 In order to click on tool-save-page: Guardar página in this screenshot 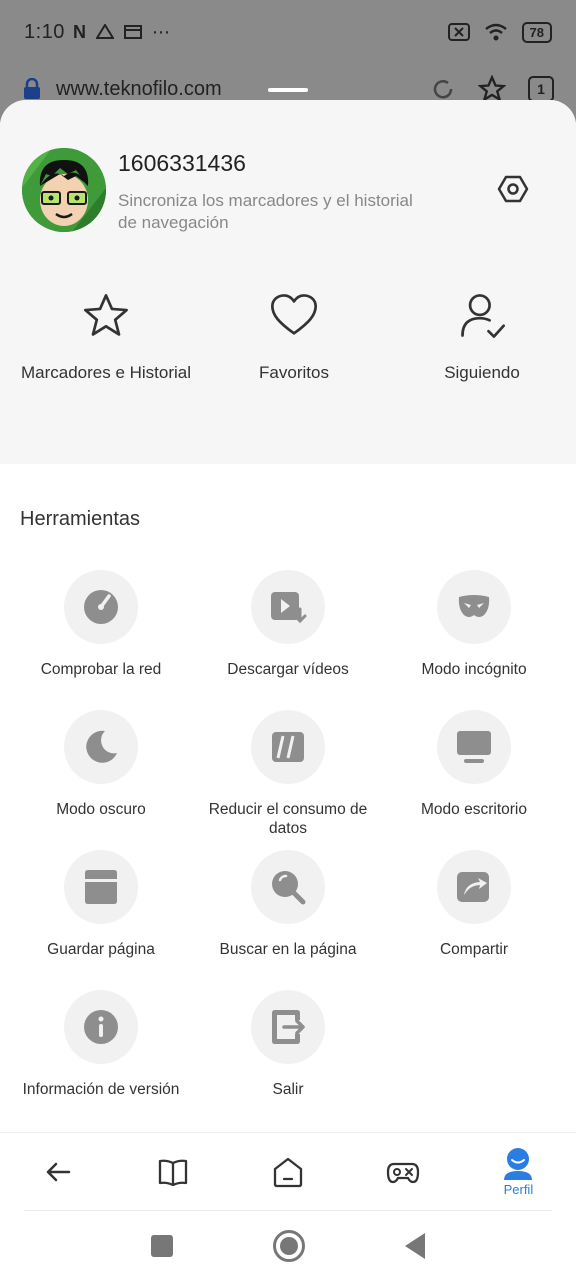, I will do `click(101, 904)`.